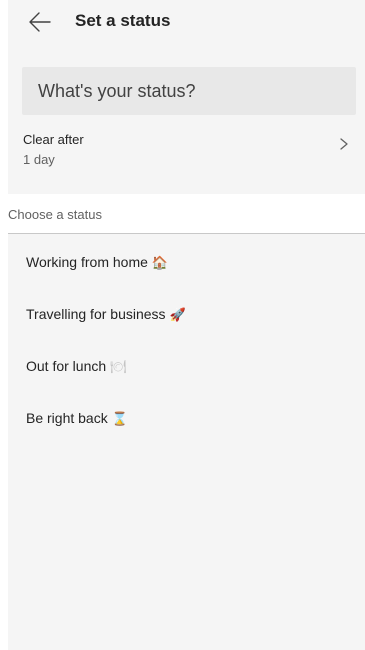 The image size is (365, 650). What do you see at coordinates (177, 314) in the screenshot?
I see `rocket-icon: 🚀` at bounding box center [177, 314].